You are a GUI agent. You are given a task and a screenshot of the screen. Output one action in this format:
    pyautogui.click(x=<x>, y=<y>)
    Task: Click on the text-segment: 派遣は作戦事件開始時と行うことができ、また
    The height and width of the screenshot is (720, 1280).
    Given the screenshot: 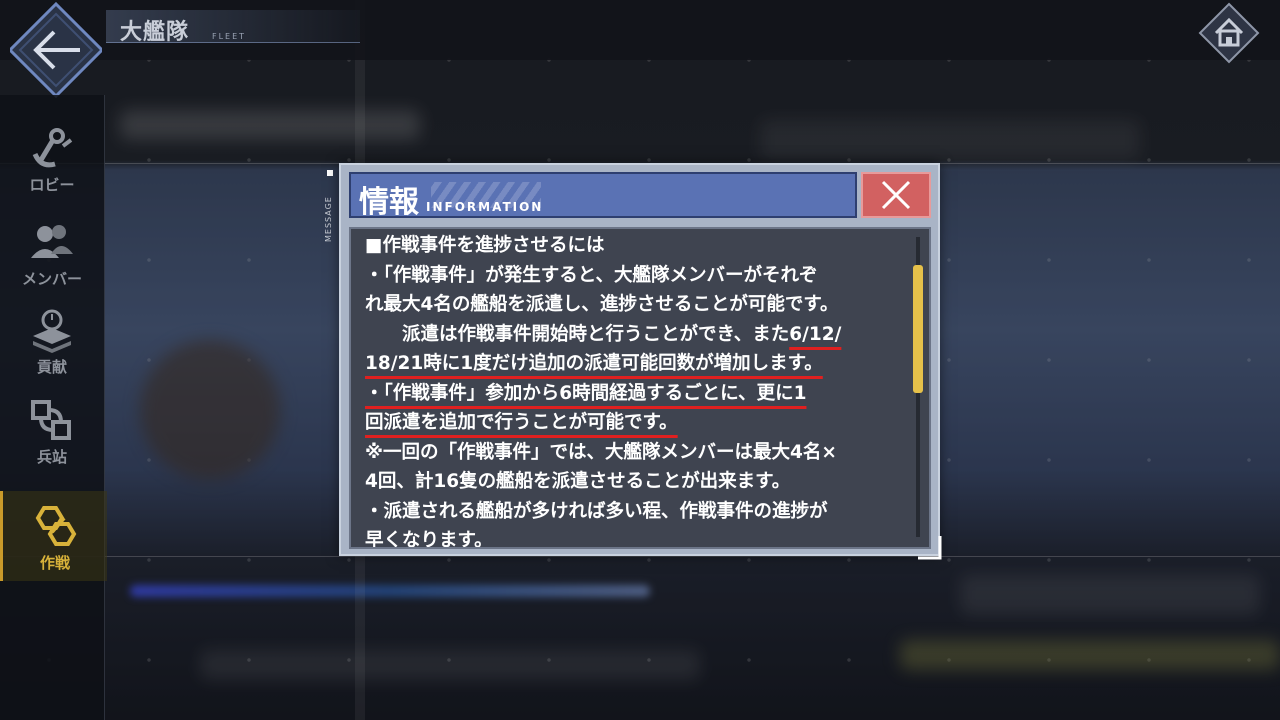 What is the action you would take?
    pyautogui.click(x=577, y=334)
    